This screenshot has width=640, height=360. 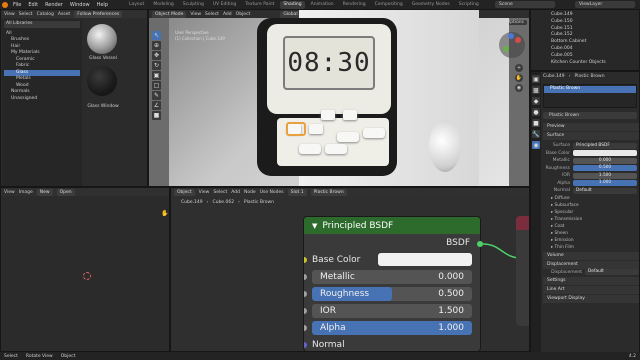 I want to click on tab-geometry-nodes: Geometry Nodes, so click(x=431, y=5).